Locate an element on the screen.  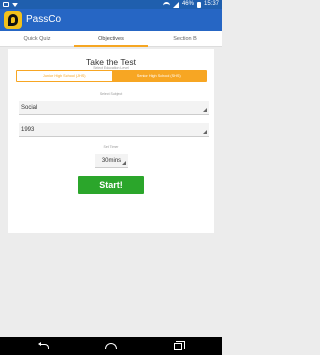
app-logo is located at coordinates (13, 20).